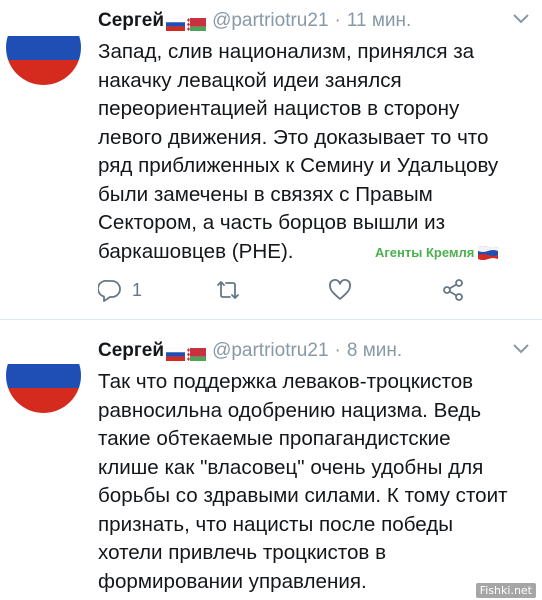 The height and width of the screenshot is (600, 542). What do you see at coordinates (286, 381) in the screenshot?
I see `tweet-line: Так что поддержка леваков-троцкистов` at bounding box center [286, 381].